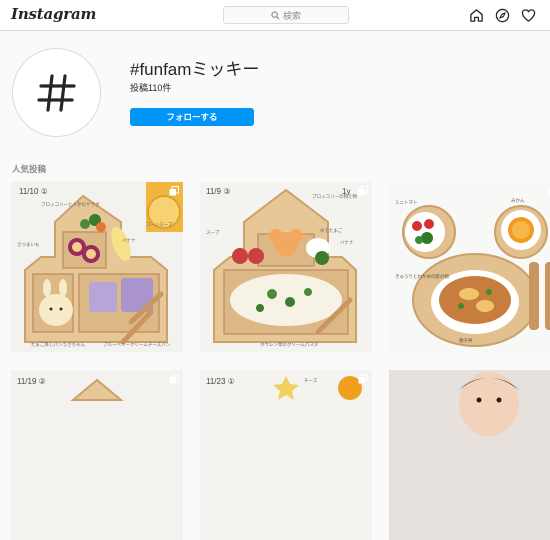 The height and width of the screenshot is (540, 550). I want to click on post-note: たまご蒸しパンうさちゃん, so click(58, 344).